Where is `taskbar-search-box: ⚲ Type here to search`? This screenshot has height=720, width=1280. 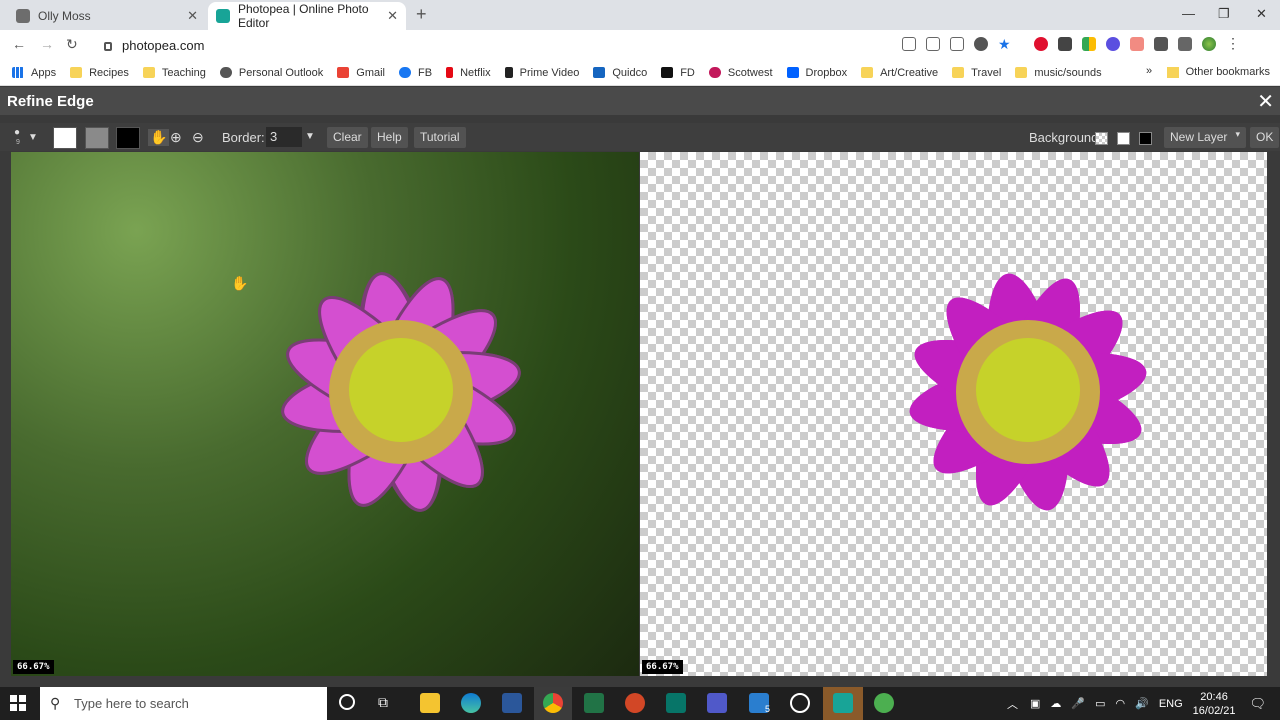 taskbar-search-box: ⚲ Type here to search is located at coordinates (183, 703).